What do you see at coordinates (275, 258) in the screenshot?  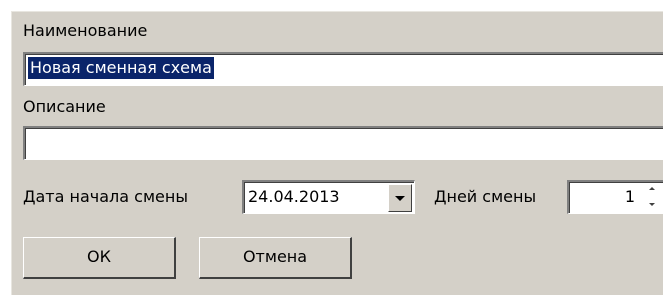 I see `cancel-button: Отмена` at bounding box center [275, 258].